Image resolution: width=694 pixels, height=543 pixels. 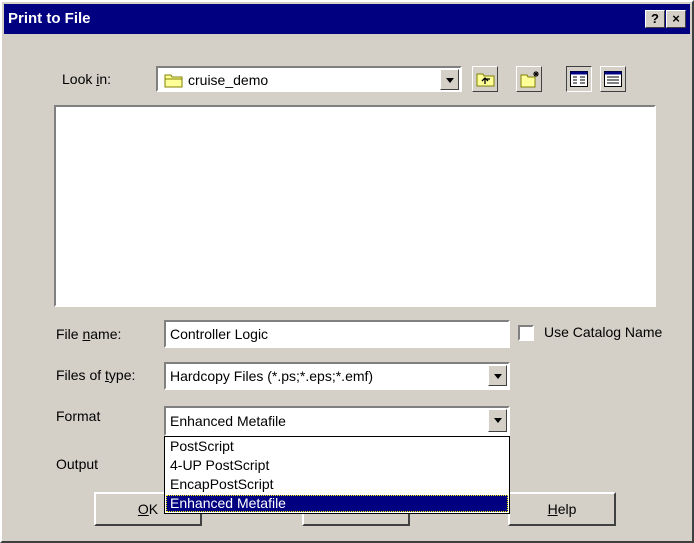 I want to click on look-in-dropdown-button, so click(x=449, y=79).